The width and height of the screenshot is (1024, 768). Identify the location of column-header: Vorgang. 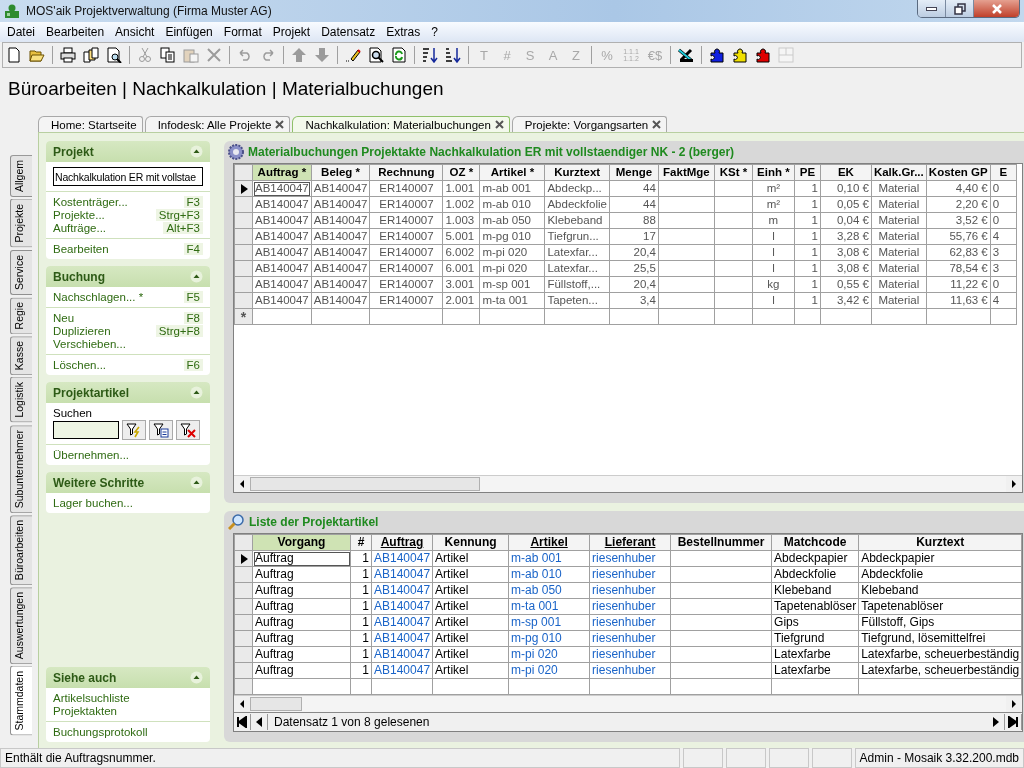
(301, 542).